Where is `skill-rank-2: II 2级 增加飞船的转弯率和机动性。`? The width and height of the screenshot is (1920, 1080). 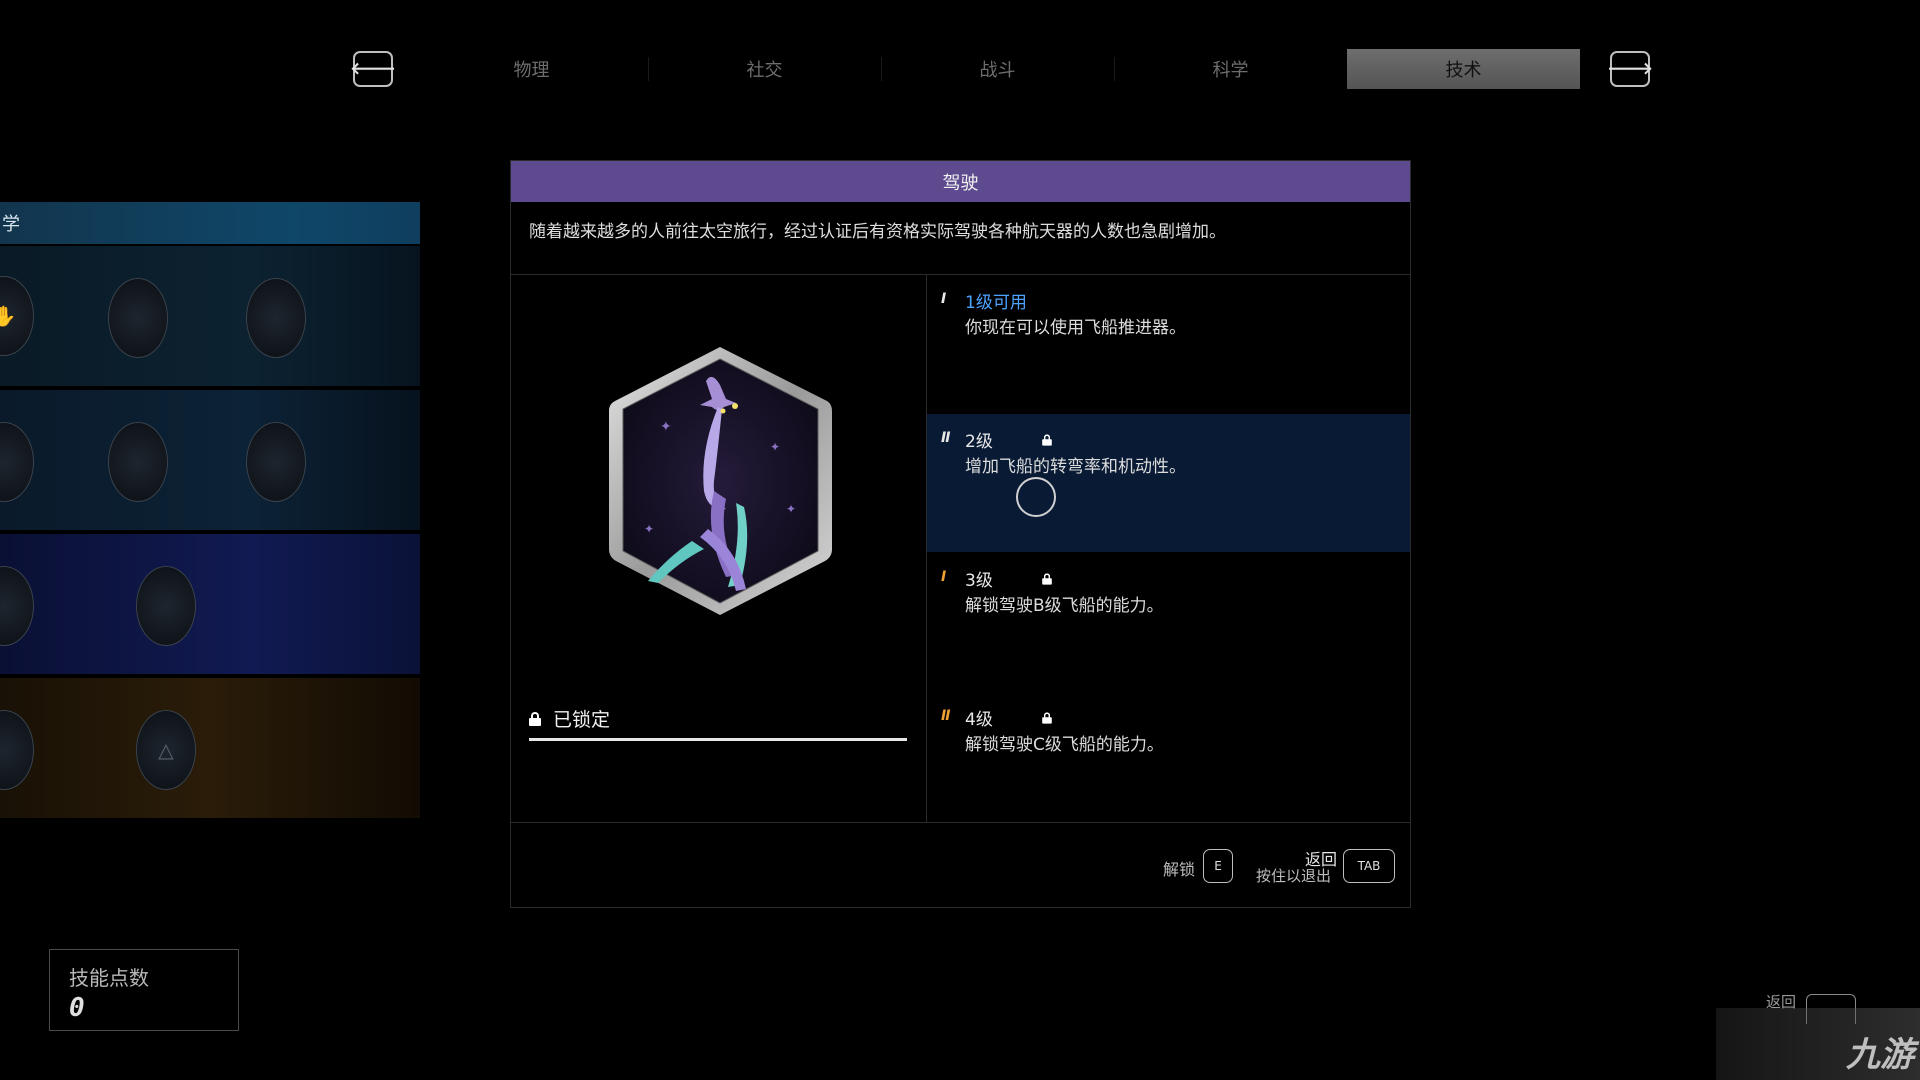
skill-rank-2: II 2级 增加飞船的转弯率和机动性。 is located at coordinates (1168, 483).